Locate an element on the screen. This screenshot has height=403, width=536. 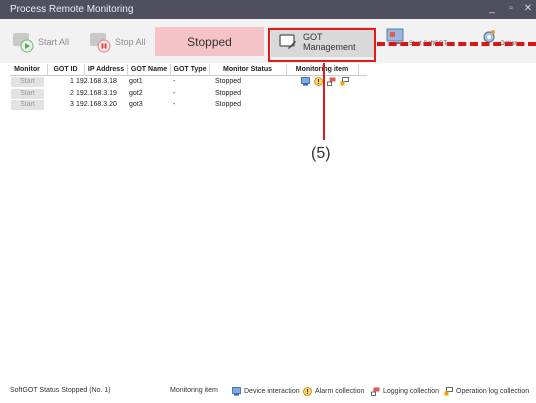
col-got-type: GOT Type is located at coordinates (190, 69).